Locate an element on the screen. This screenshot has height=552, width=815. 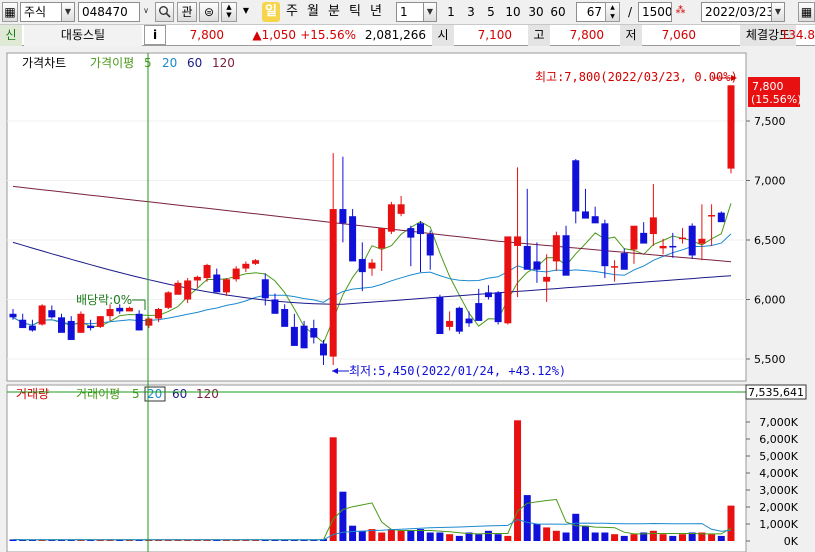
period-tick-tab: 틱 is located at coordinates (355, 12).